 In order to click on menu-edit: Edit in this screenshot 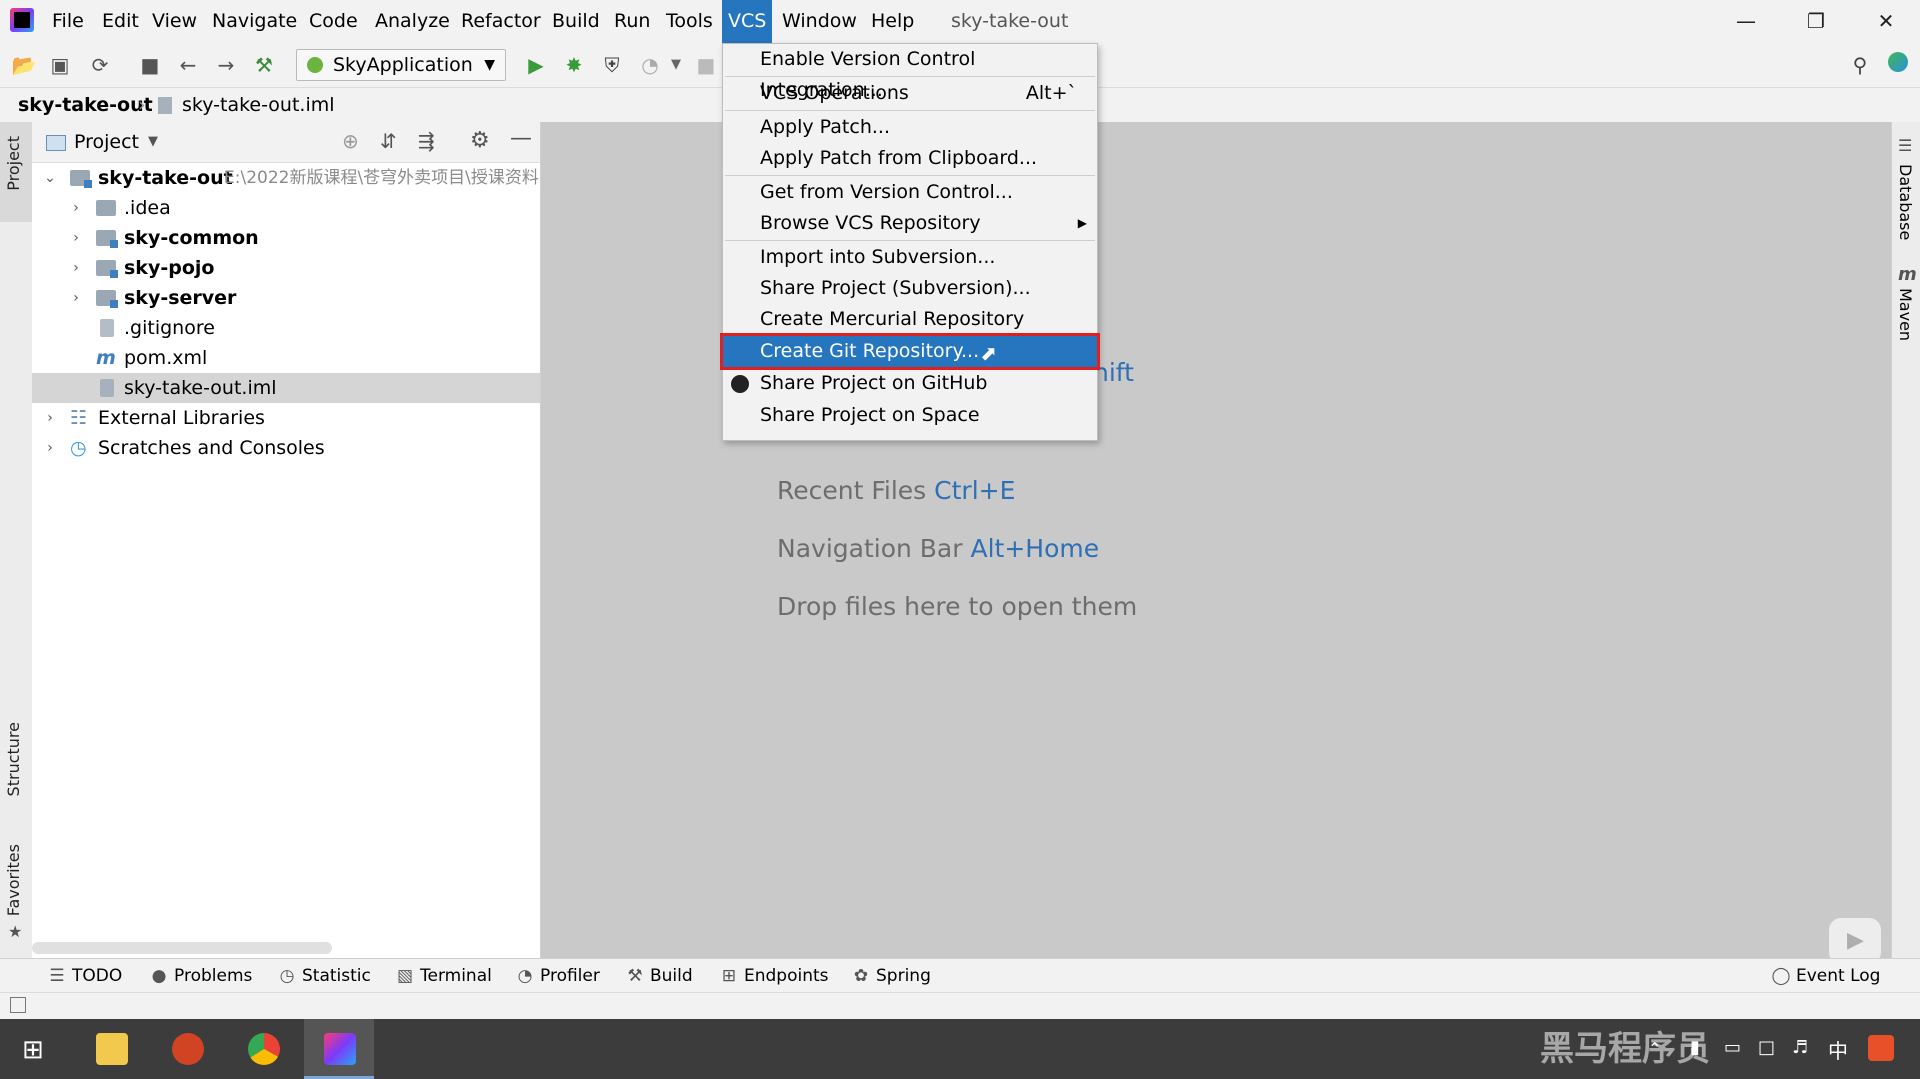, I will do `click(120, 21)`.